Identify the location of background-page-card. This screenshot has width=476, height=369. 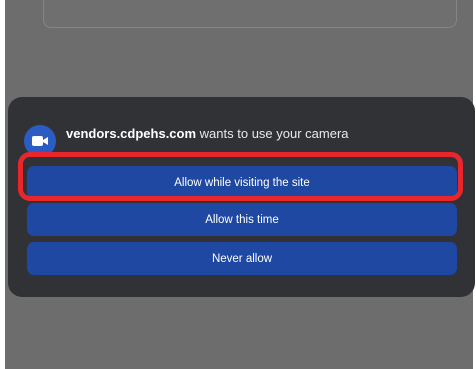
(250, 14).